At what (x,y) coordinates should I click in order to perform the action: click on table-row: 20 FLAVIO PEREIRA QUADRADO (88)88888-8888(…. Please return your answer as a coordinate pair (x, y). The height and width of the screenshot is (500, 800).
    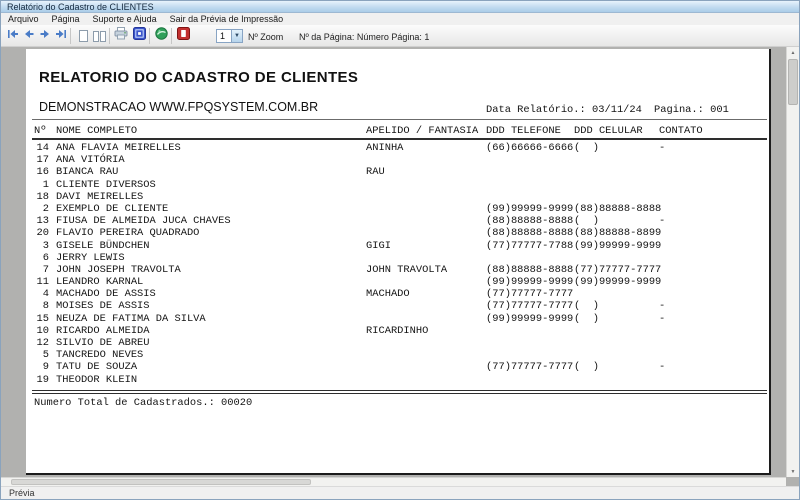
    Looking at the image, I should click on (349, 233).